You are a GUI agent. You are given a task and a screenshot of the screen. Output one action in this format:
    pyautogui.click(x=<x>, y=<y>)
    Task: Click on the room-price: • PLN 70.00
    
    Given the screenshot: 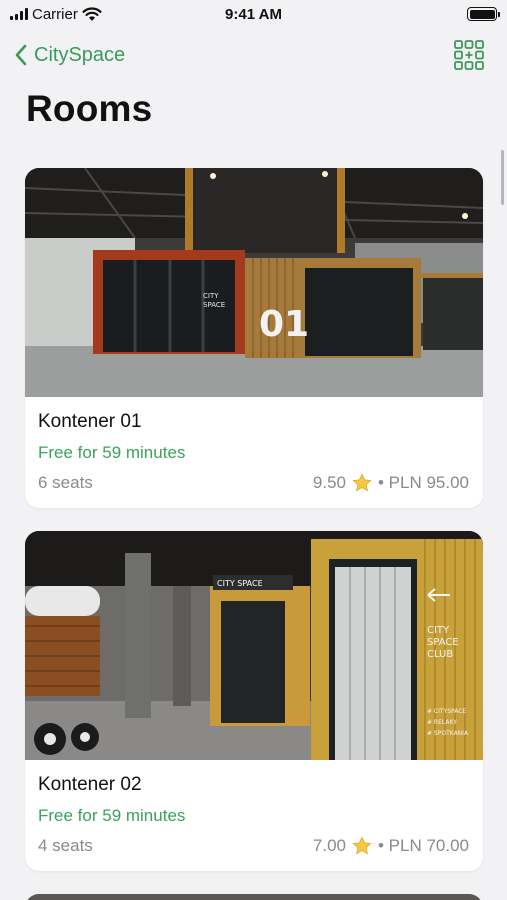 What is the action you would take?
    pyautogui.click(x=423, y=845)
    